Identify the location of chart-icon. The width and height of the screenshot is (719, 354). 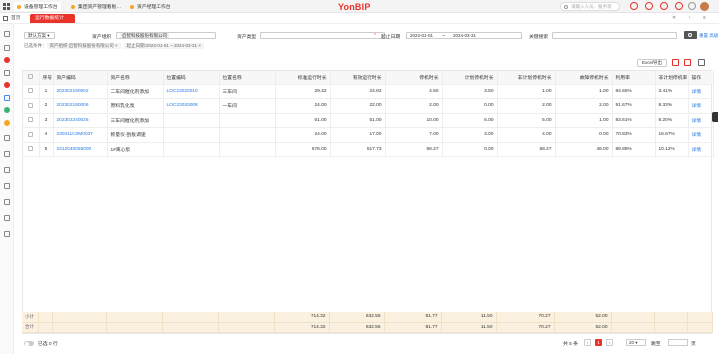
(7, 98).